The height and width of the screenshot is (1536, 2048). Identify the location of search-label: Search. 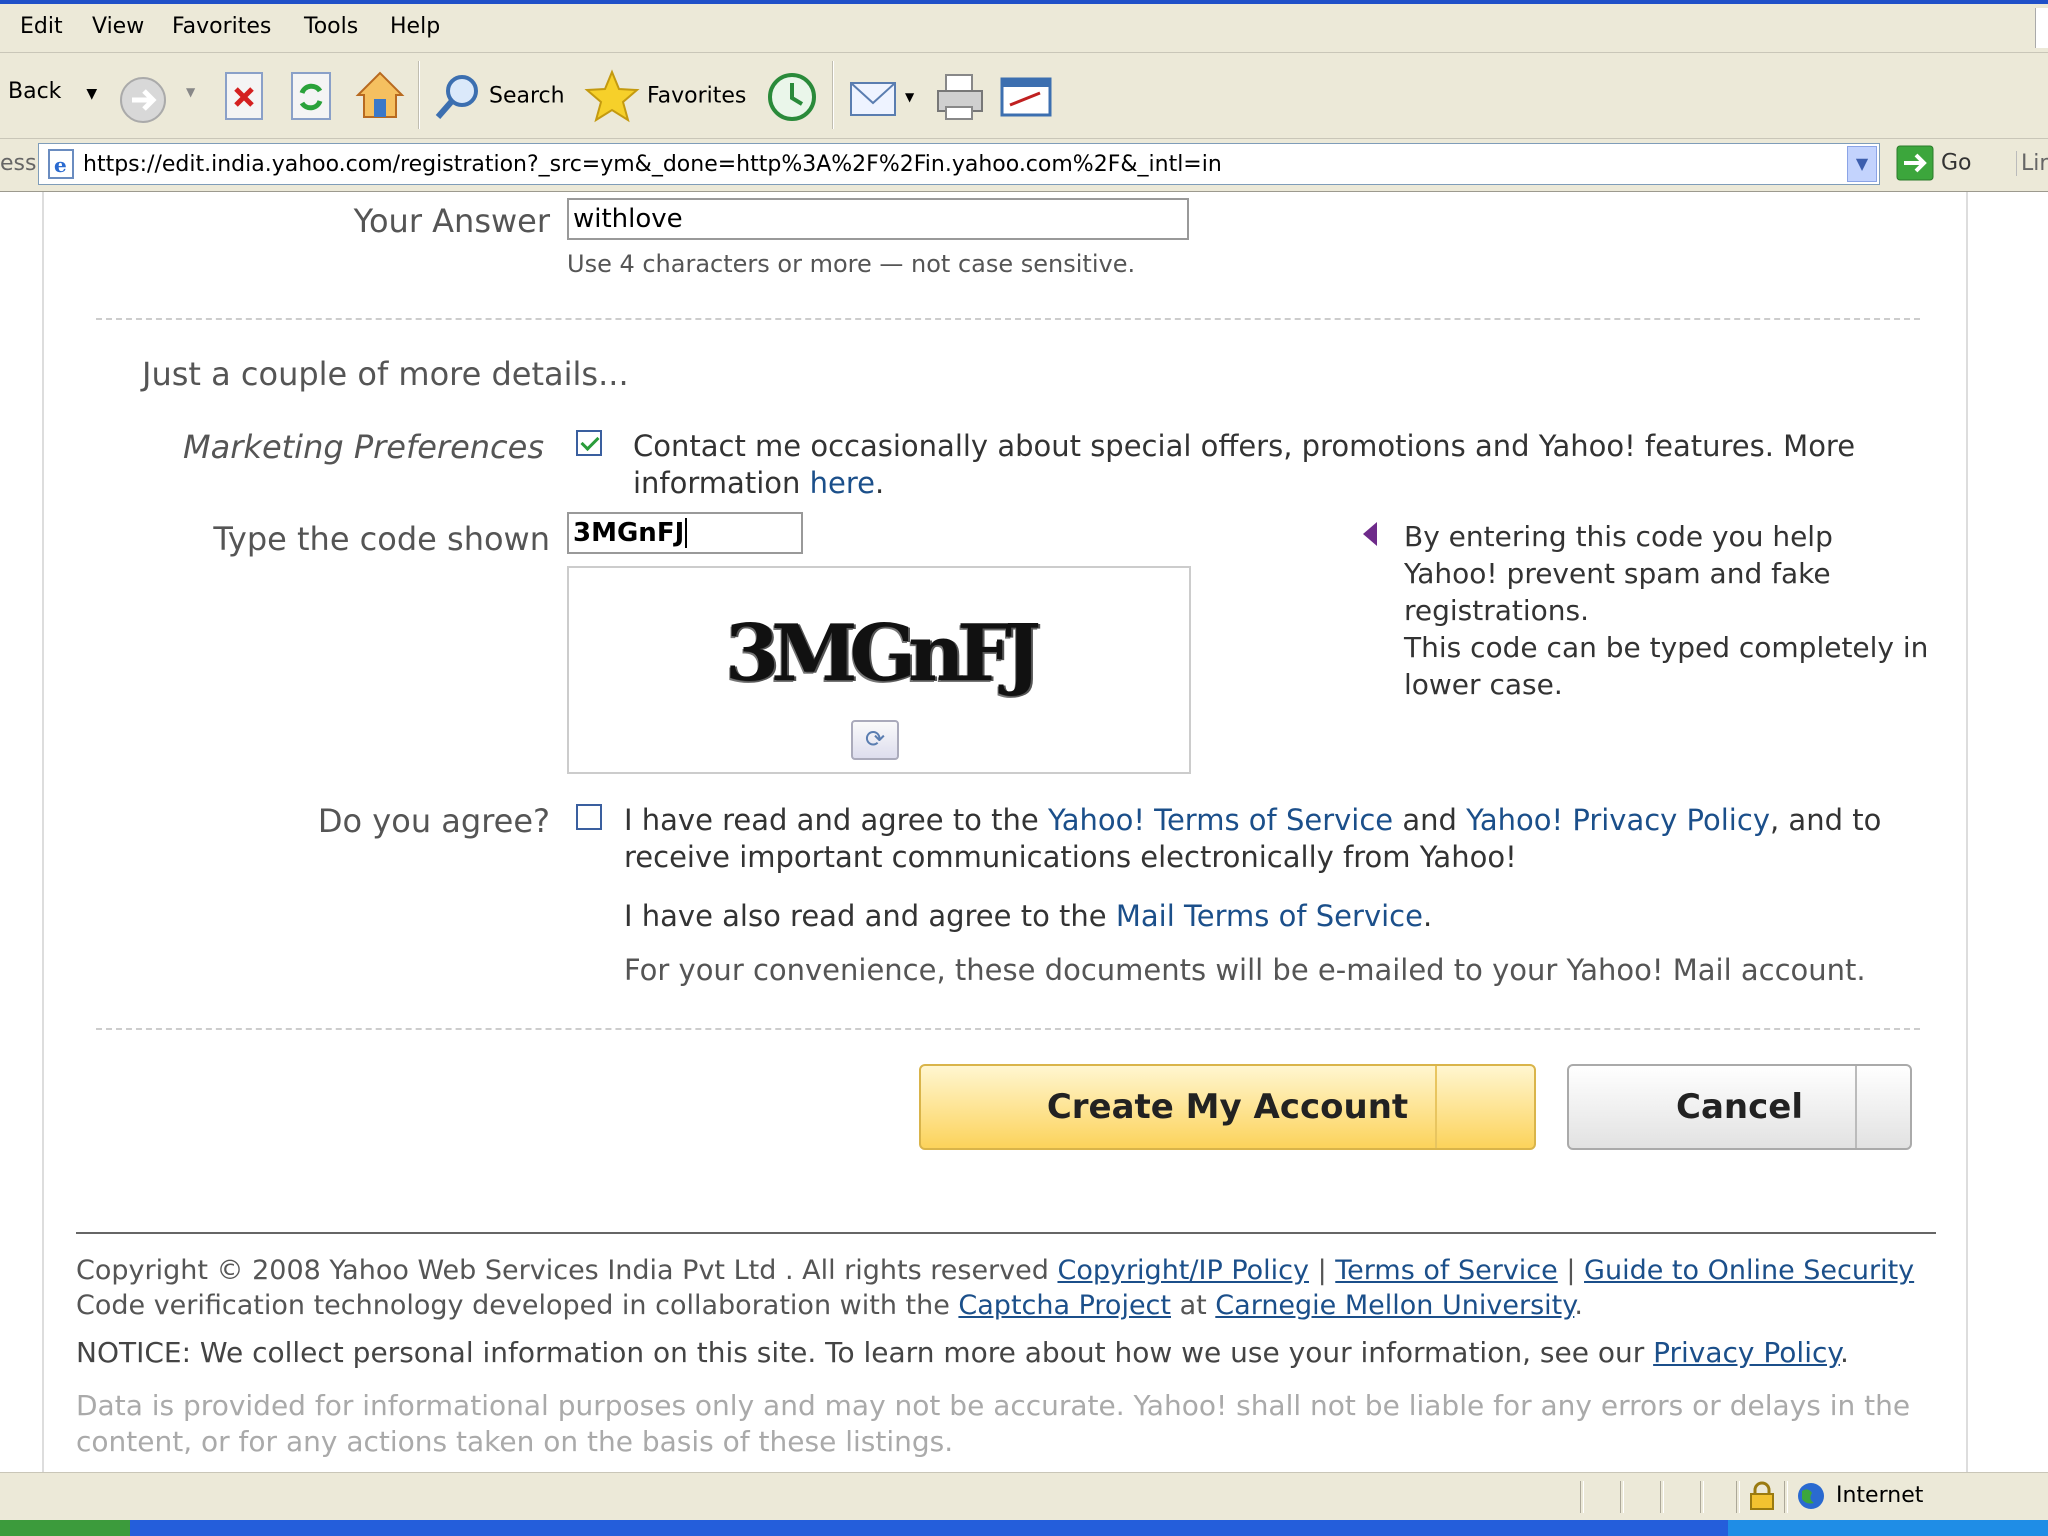
(527, 96).